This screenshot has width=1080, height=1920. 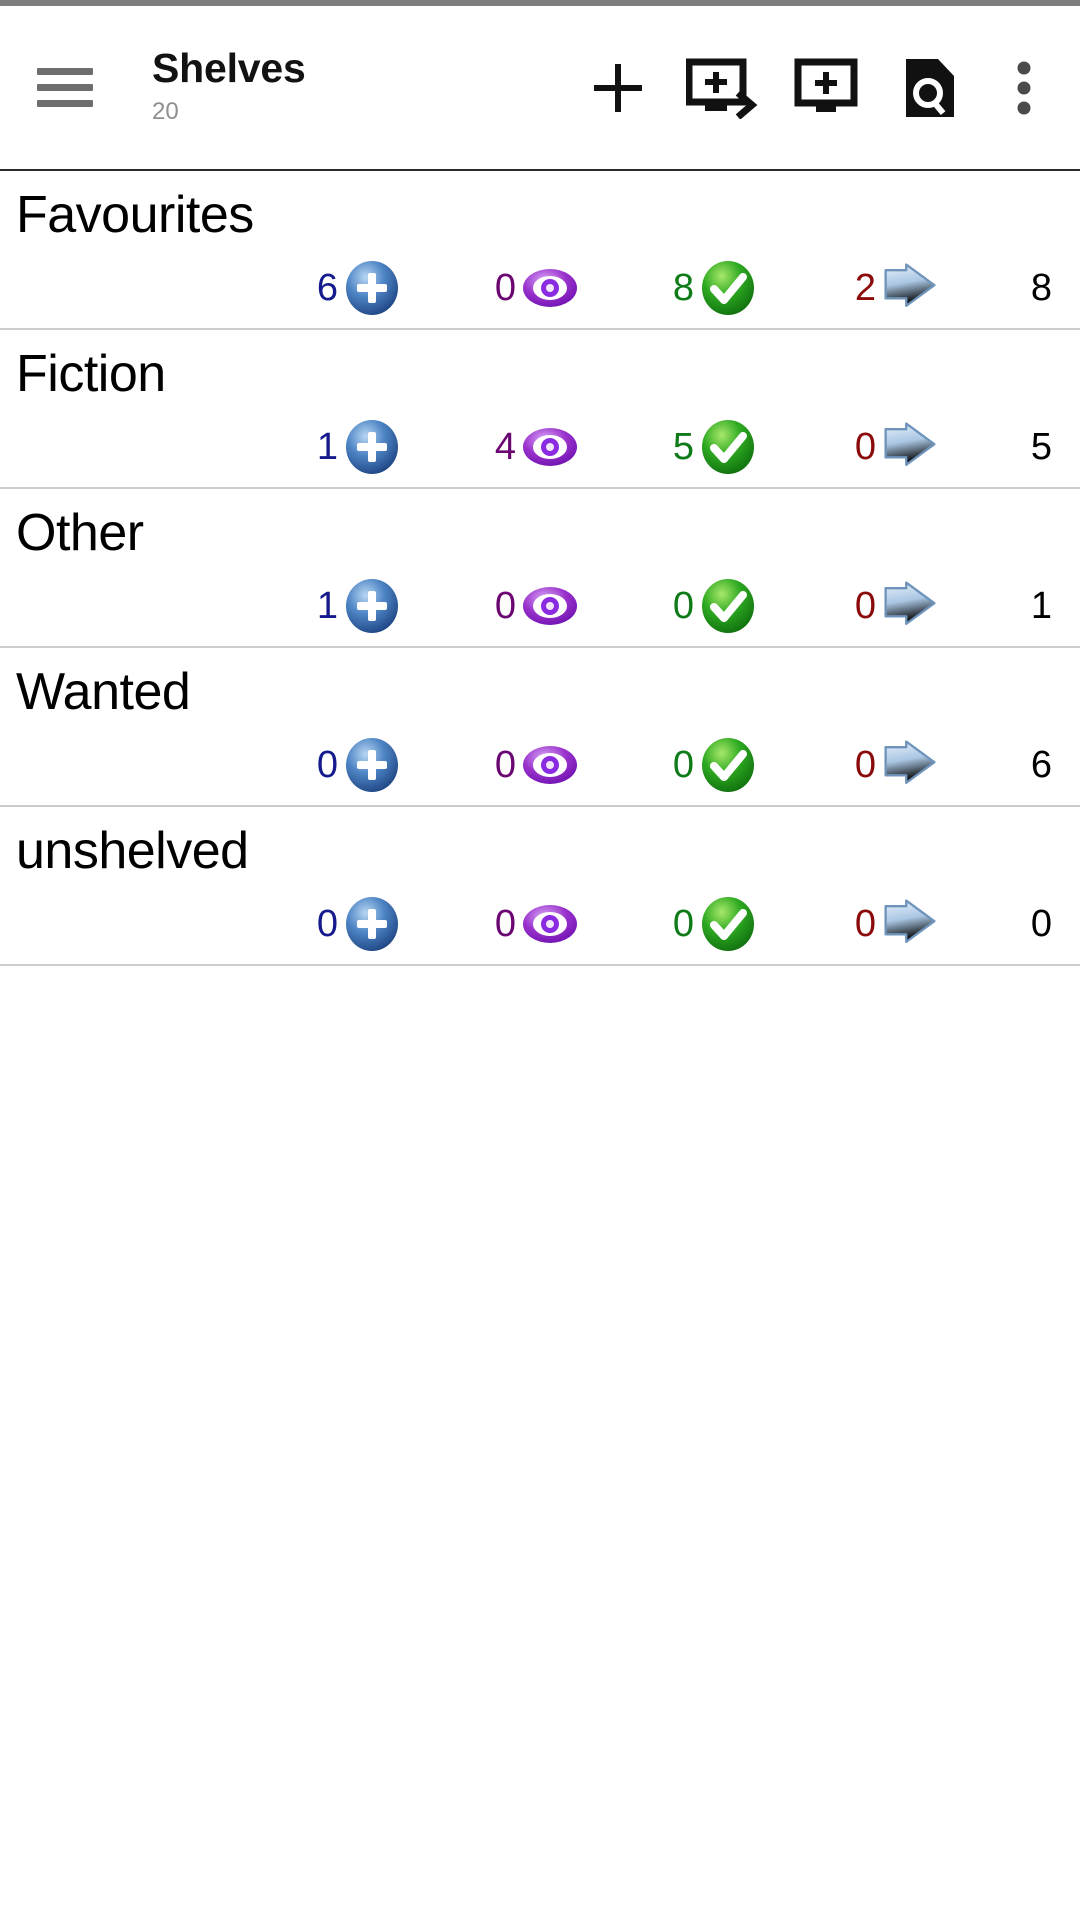 I want to click on shelf-row: Wanted 0 0 0 0 6, so click(x=540, y=727).